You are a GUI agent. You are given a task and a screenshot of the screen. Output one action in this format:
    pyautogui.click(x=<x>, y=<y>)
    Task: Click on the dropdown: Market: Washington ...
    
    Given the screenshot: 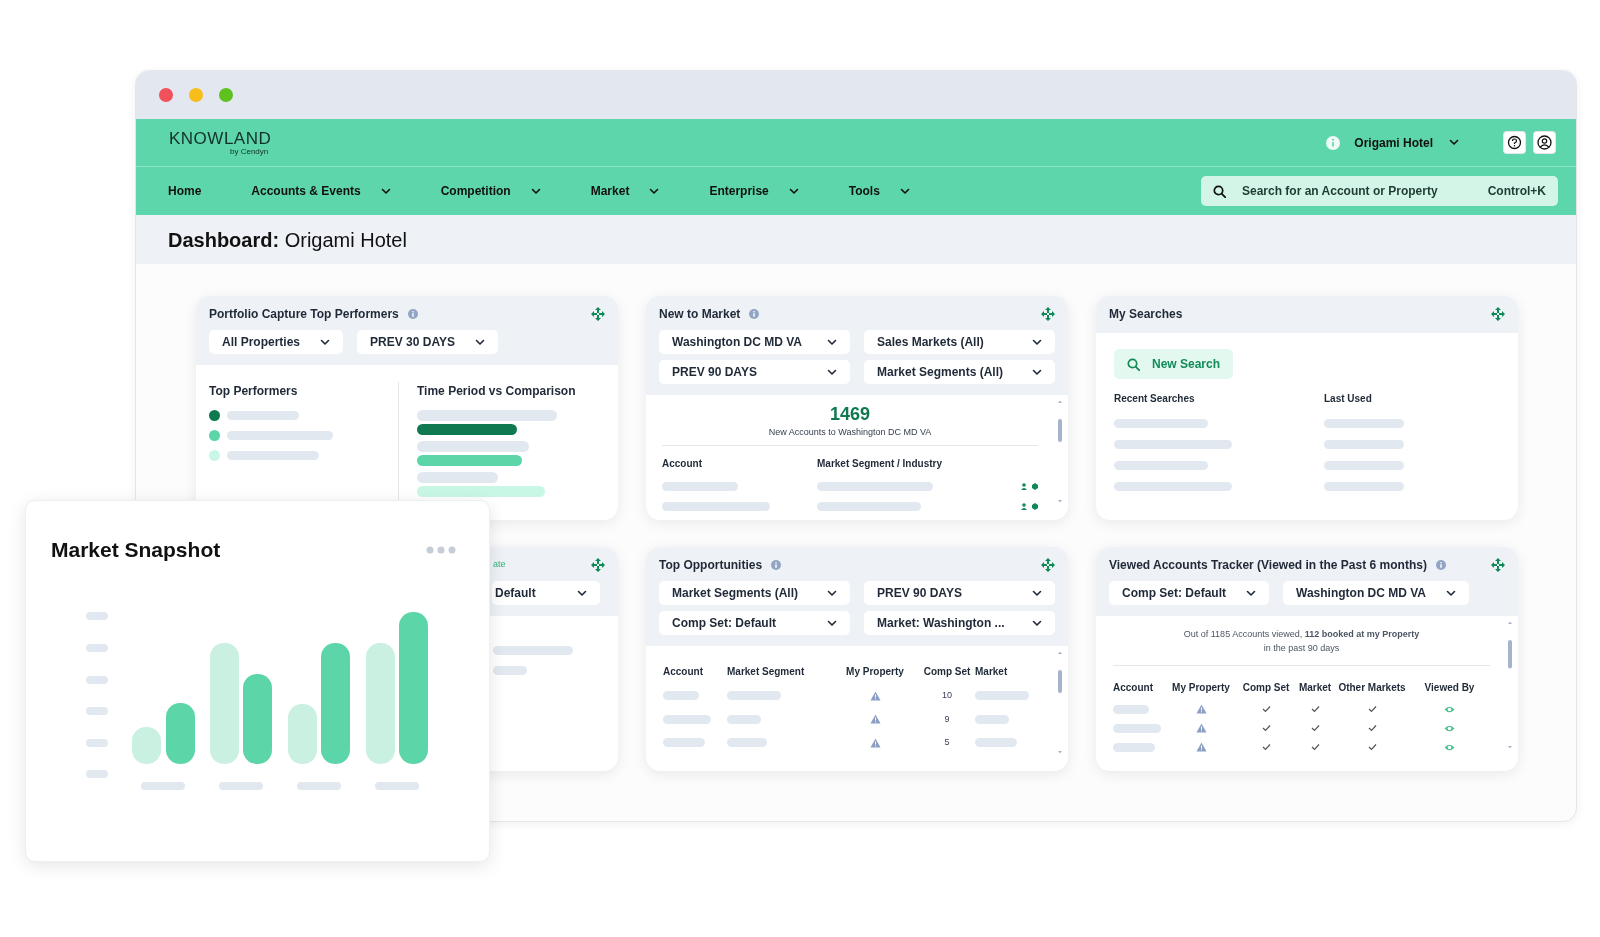 What is the action you would take?
    pyautogui.click(x=959, y=623)
    